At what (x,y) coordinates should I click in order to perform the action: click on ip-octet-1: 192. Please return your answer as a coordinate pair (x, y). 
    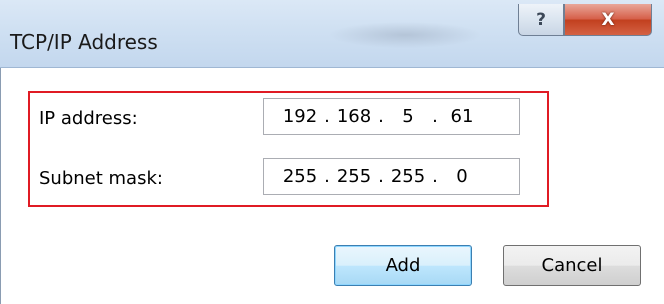
    Looking at the image, I should click on (300, 116).